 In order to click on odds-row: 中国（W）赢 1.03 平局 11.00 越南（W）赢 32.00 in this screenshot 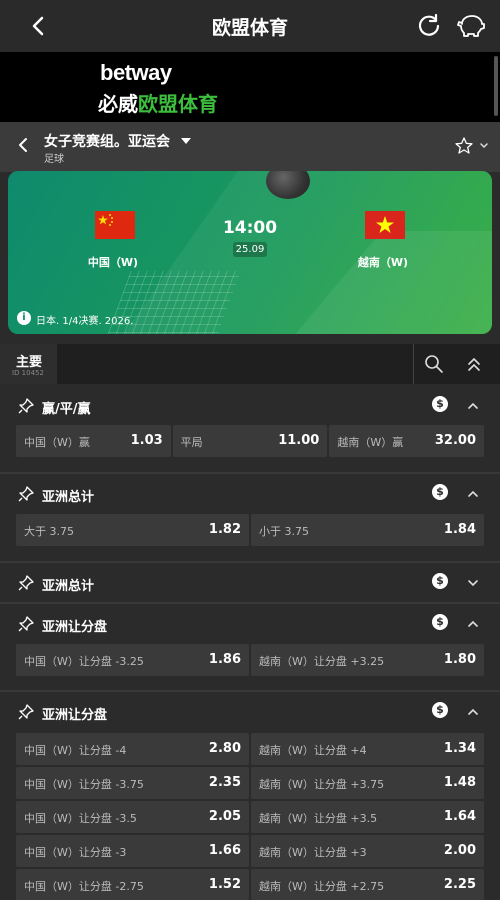, I will do `click(250, 441)`.